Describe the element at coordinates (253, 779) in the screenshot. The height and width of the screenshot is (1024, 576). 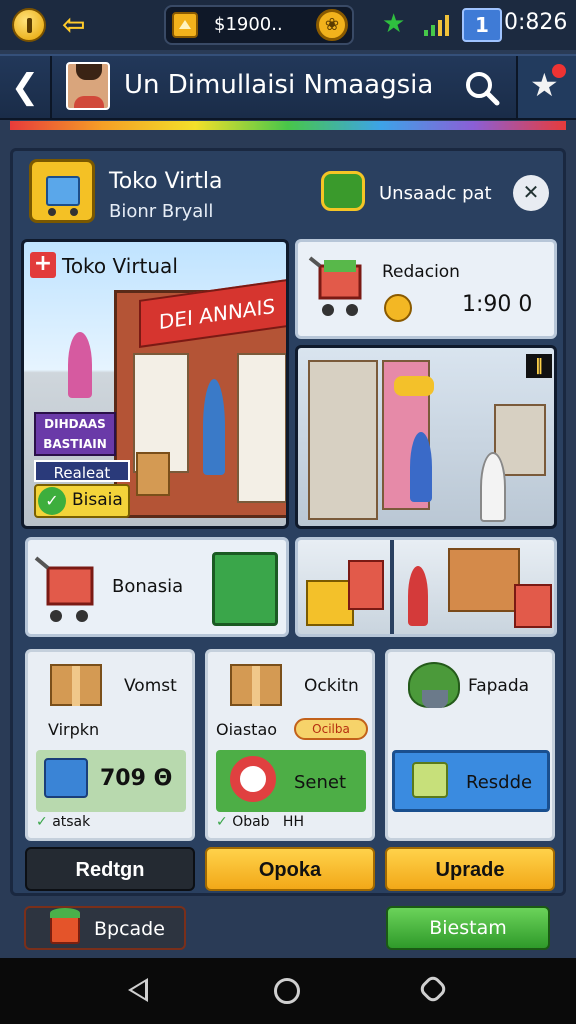
I see `lifebuoy-icon` at that location.